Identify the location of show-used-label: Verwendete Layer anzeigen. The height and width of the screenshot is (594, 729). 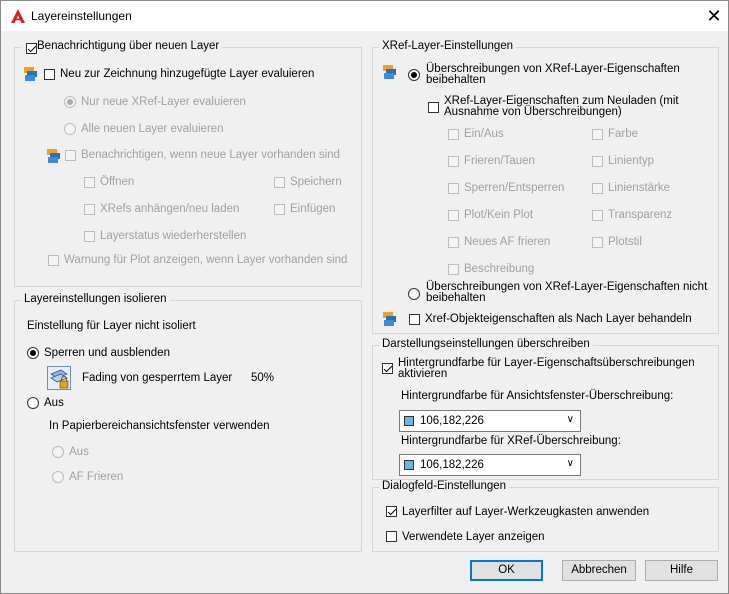
(473, 537).